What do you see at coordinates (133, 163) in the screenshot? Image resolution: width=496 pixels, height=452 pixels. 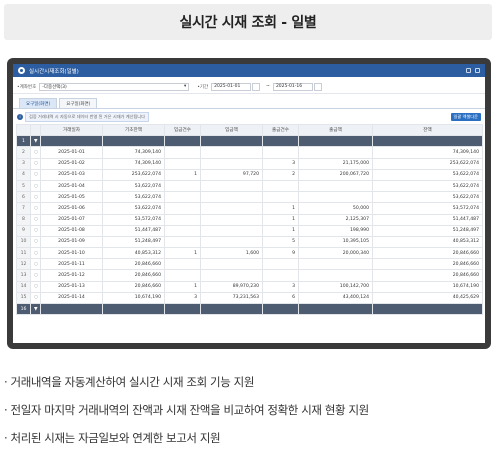 I see `cell-opening: 74,309,140` at bounding box center [133, 163].